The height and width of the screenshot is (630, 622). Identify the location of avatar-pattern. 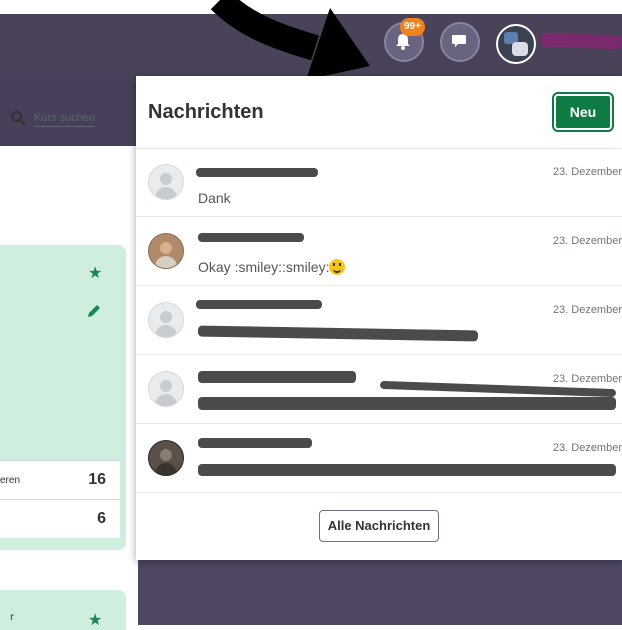
(520, 49).